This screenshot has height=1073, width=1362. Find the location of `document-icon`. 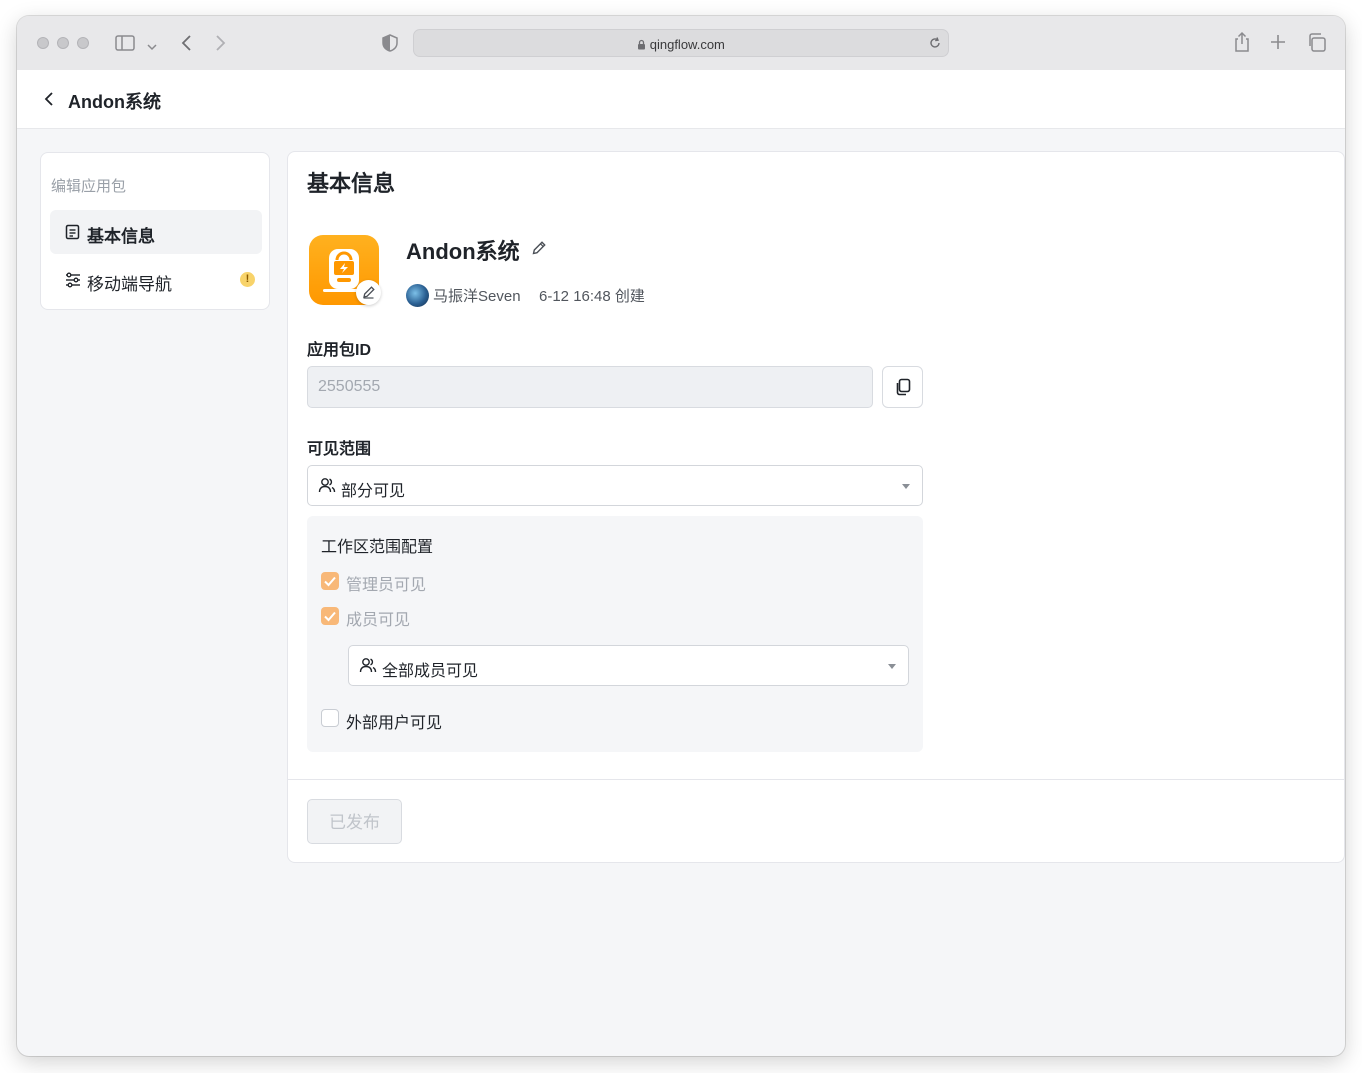

document-icon is located at coordinates (72, 234).